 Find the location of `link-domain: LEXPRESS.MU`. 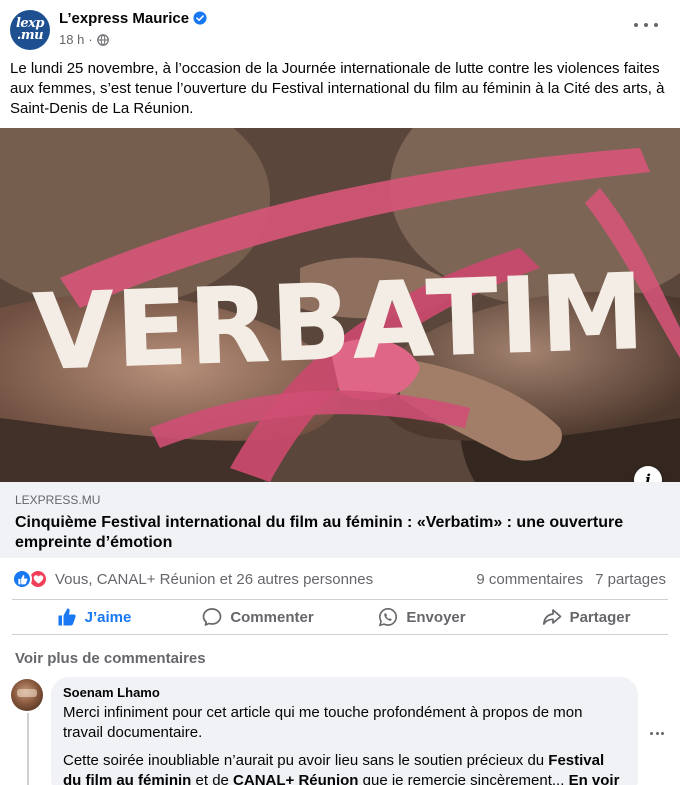

link-domain: LEXPRESS.MU is located at coordinates (58, 500).